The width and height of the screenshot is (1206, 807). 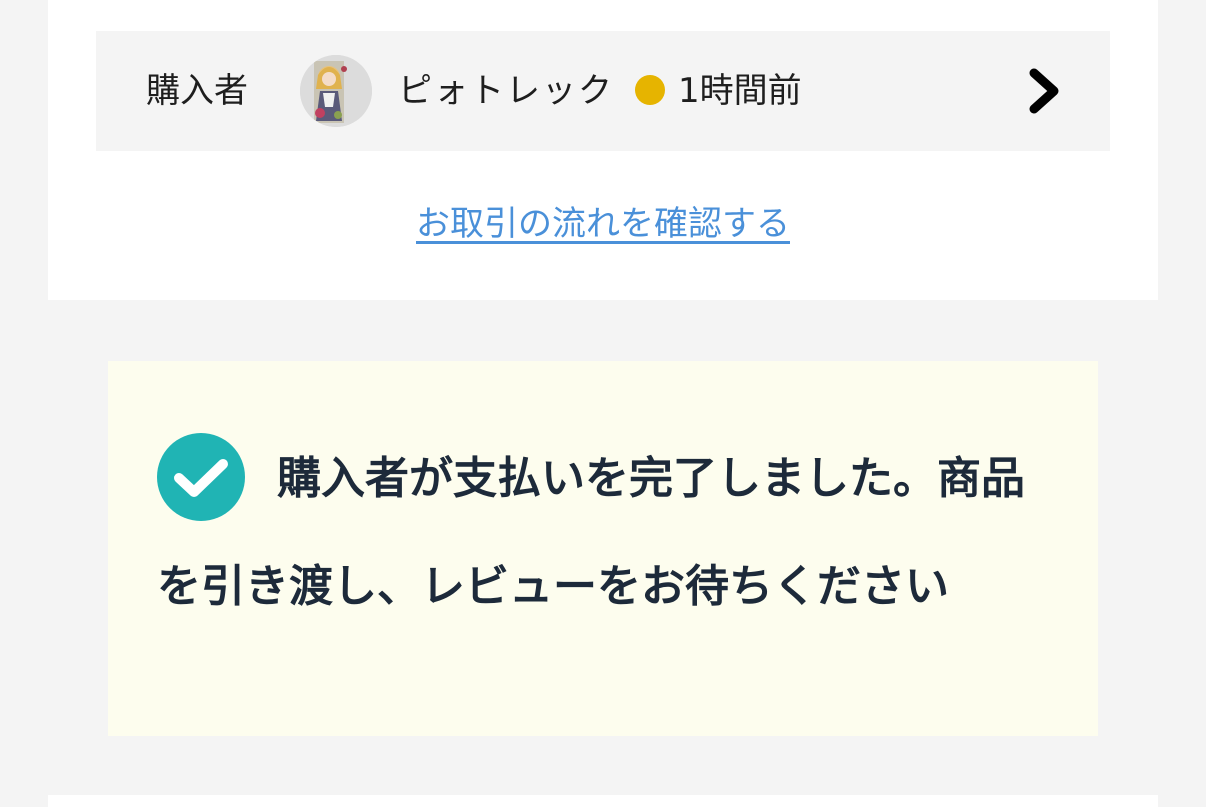 I want to click on avatar-image, so click(x=336, y=91).